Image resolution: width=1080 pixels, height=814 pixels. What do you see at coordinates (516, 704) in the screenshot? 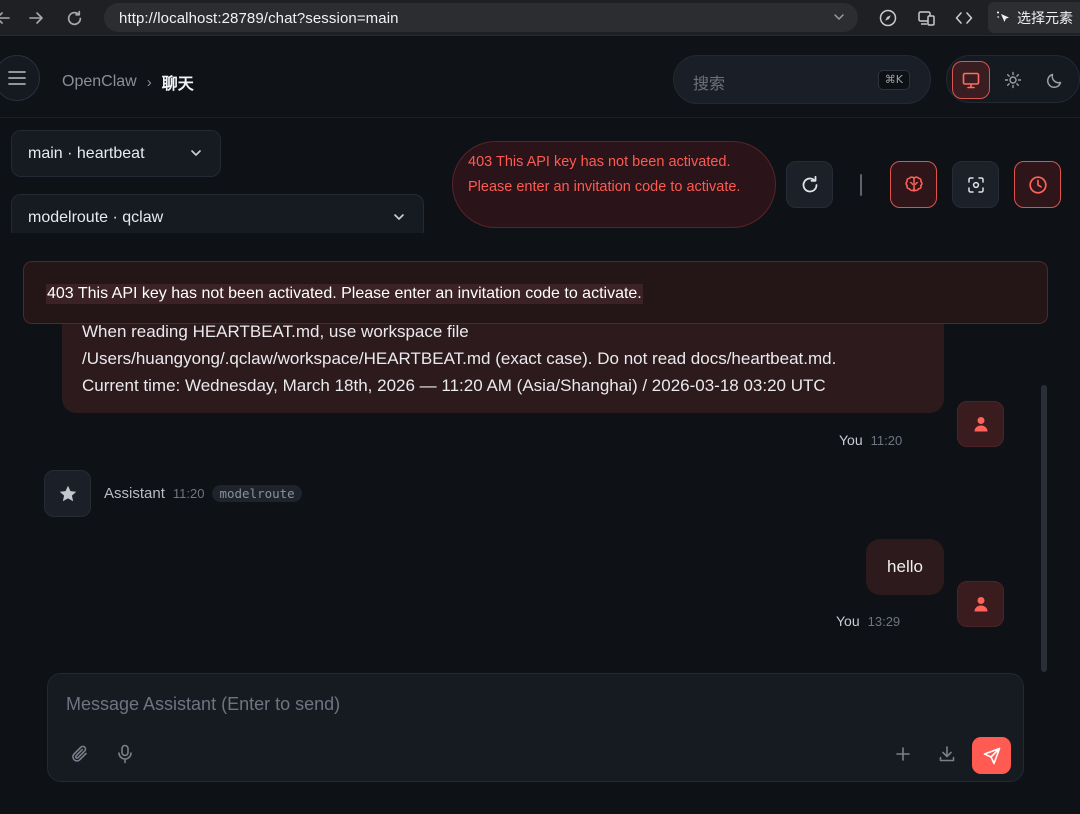
I see `message-input` at bounding box center [516, 704].